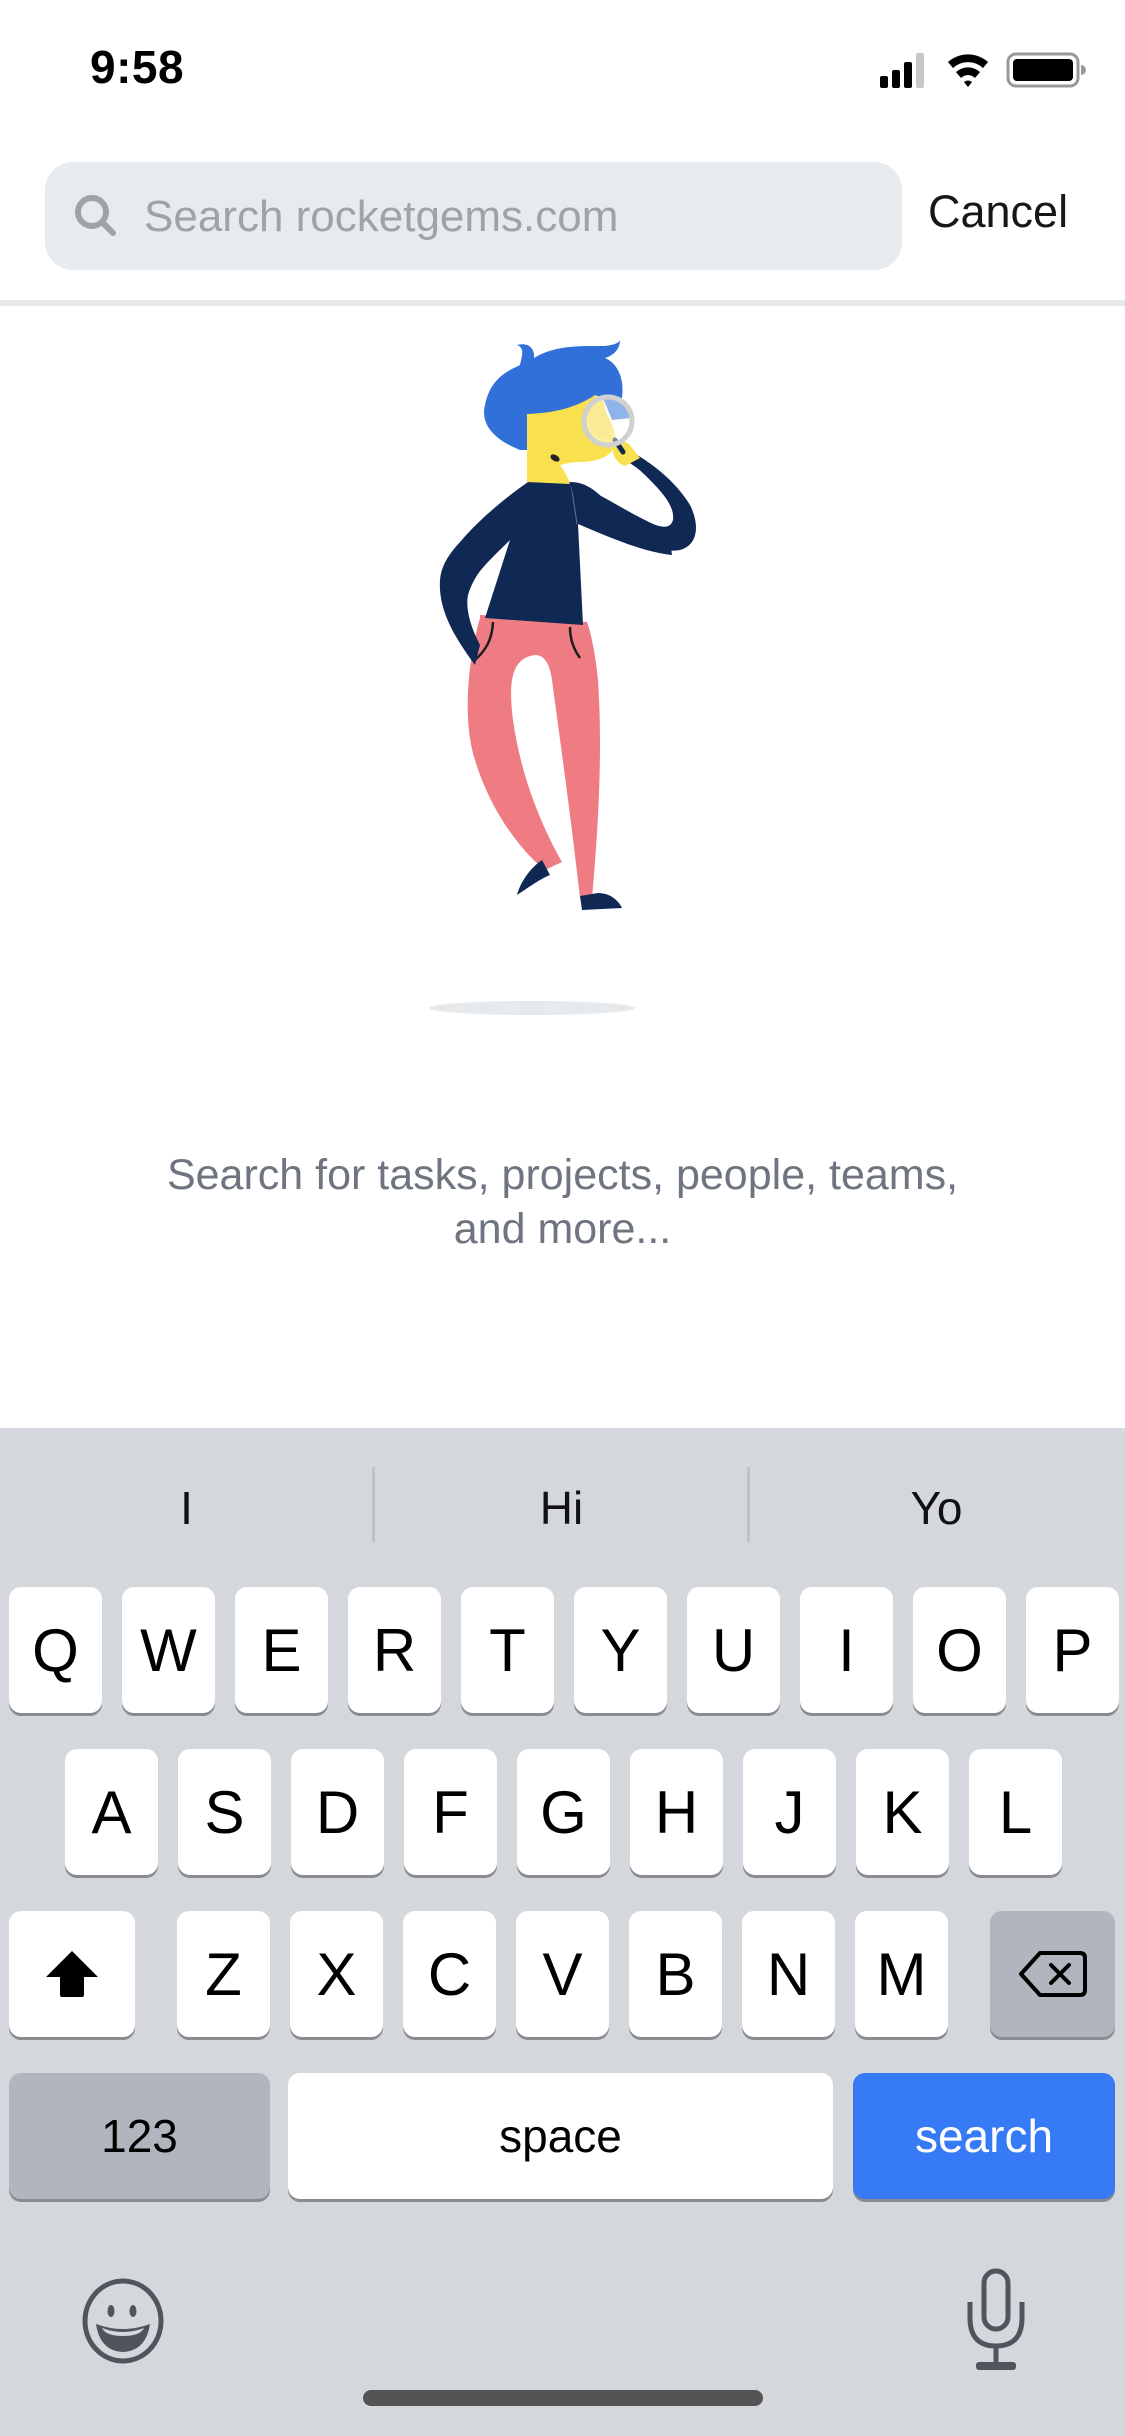  Describe the element at coordinates (557, 553) in the screenshot. I see `torso` at that location.